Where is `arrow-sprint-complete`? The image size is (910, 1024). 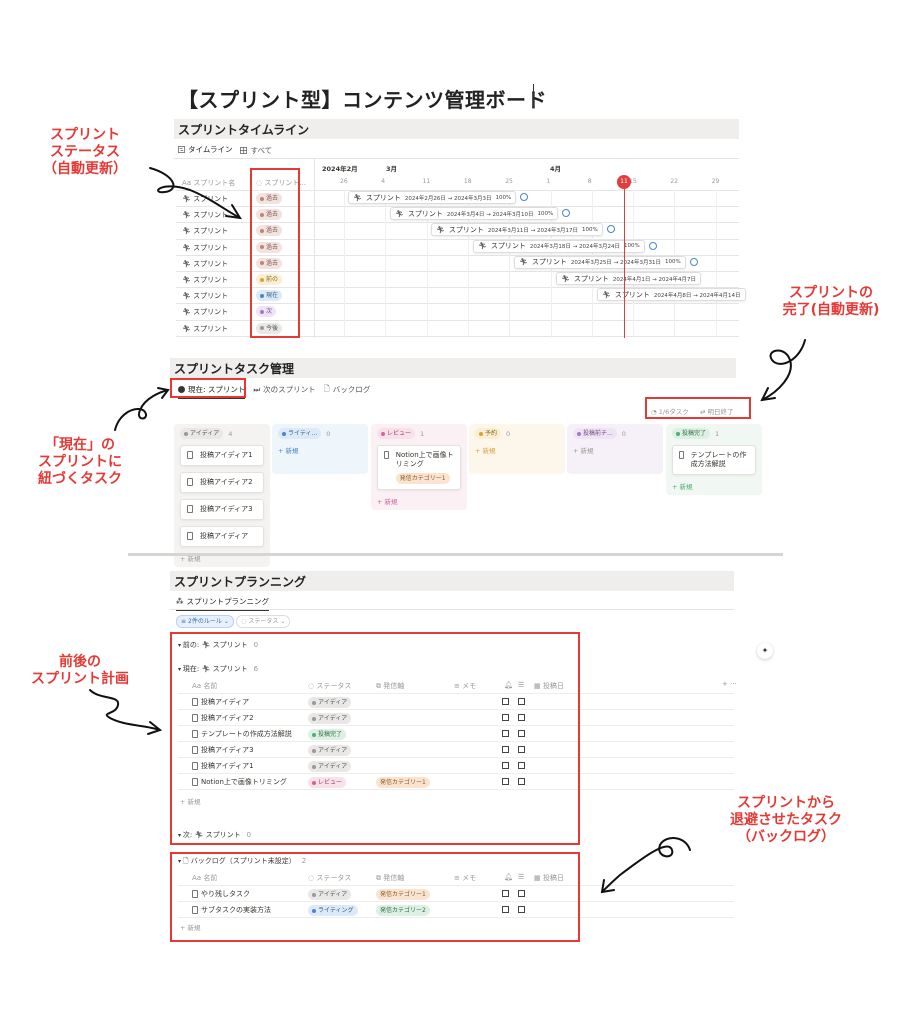 arrow-sprint-complete is located at coordinates (783, 370).